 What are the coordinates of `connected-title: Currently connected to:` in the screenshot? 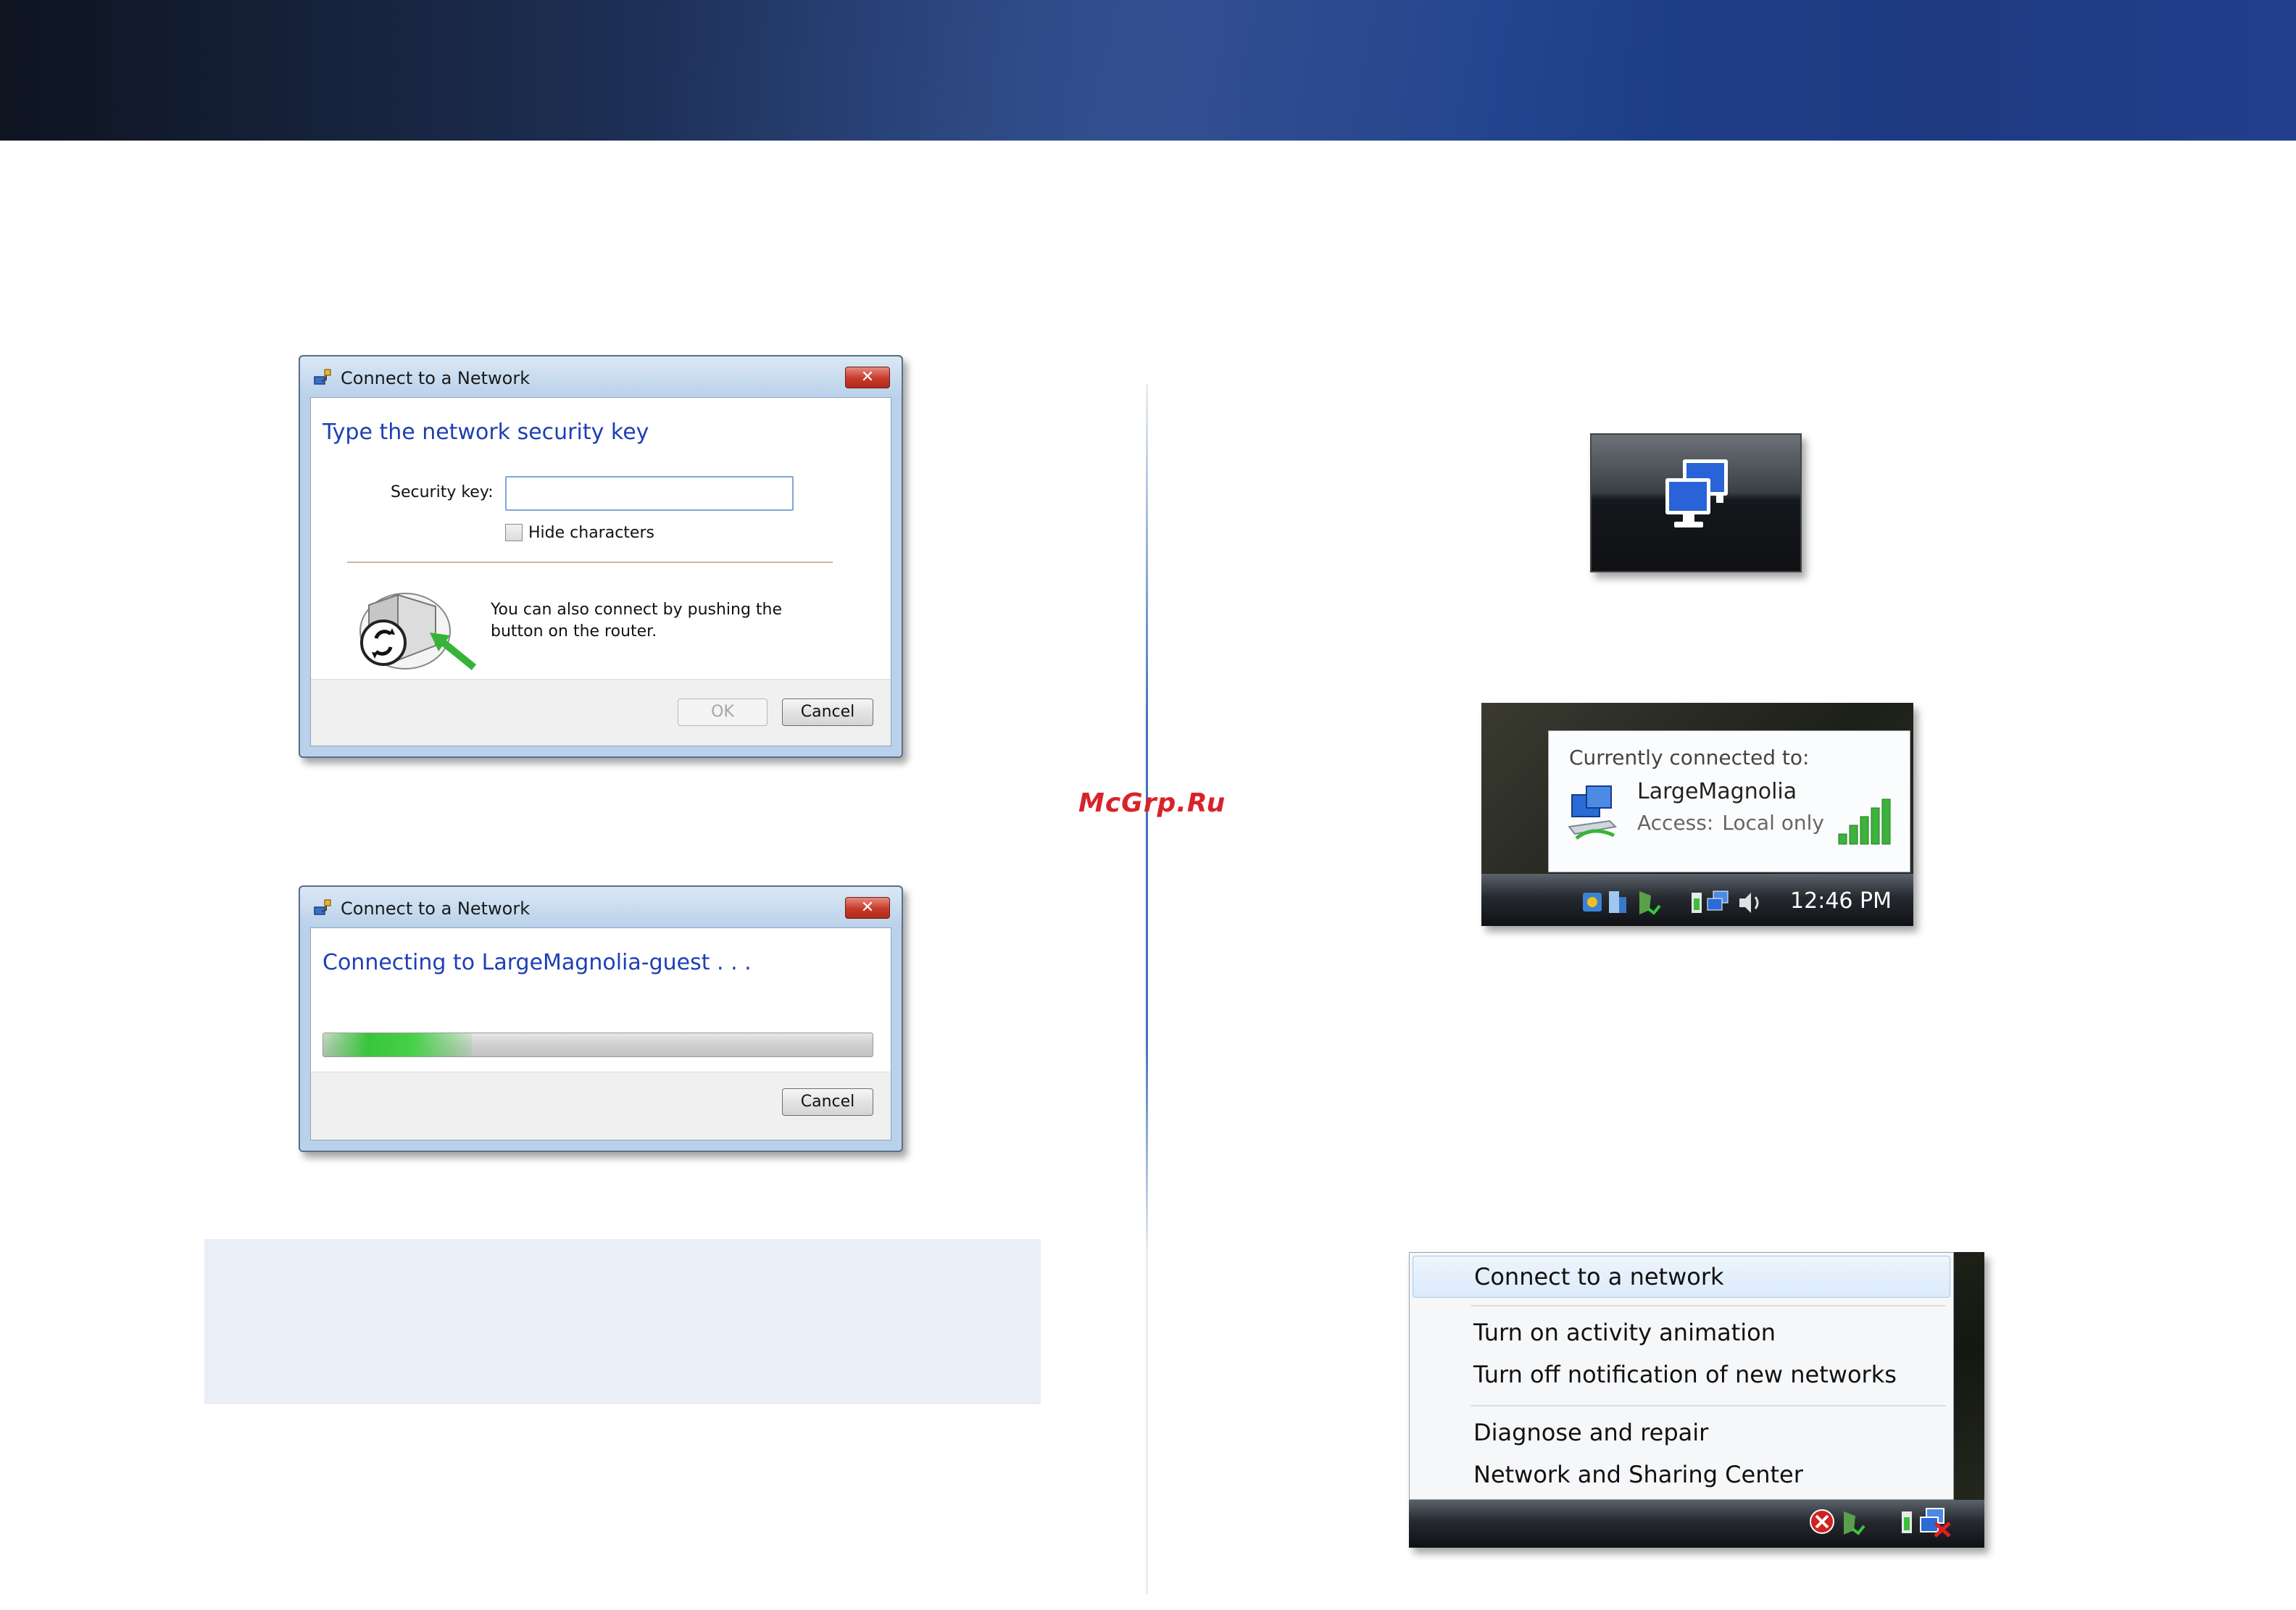 It's located at (1689, 757).